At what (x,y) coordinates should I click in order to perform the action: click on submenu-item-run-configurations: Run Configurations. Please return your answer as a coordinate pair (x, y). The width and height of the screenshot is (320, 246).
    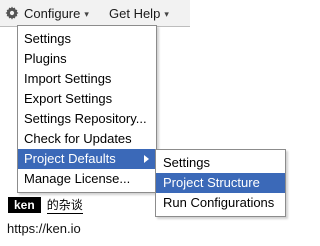
    Looking at the image, I should click on (220, 203).